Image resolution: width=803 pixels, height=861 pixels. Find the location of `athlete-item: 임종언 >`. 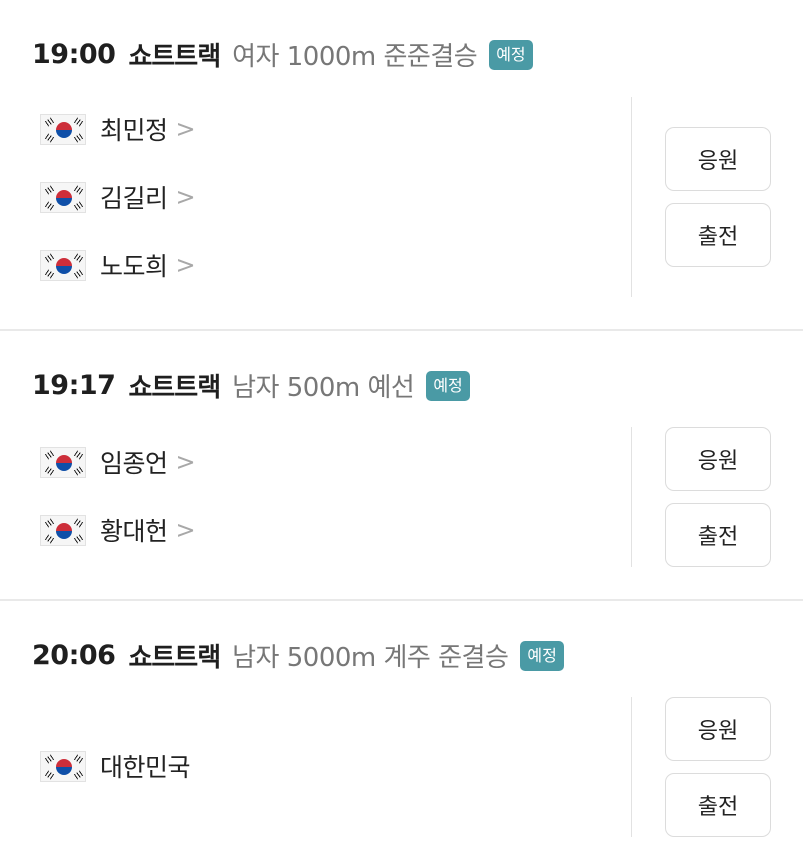

athlete-item: 임종언 > is located at coordinates (118, 462).